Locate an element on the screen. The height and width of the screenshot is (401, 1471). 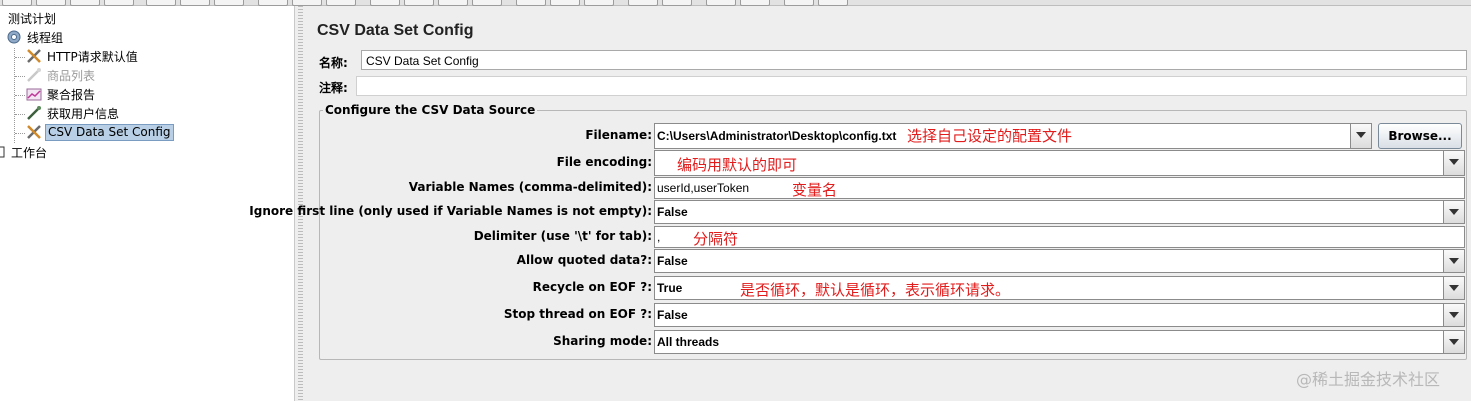
comment-label: 注释: is located at coordinates (333, 88).